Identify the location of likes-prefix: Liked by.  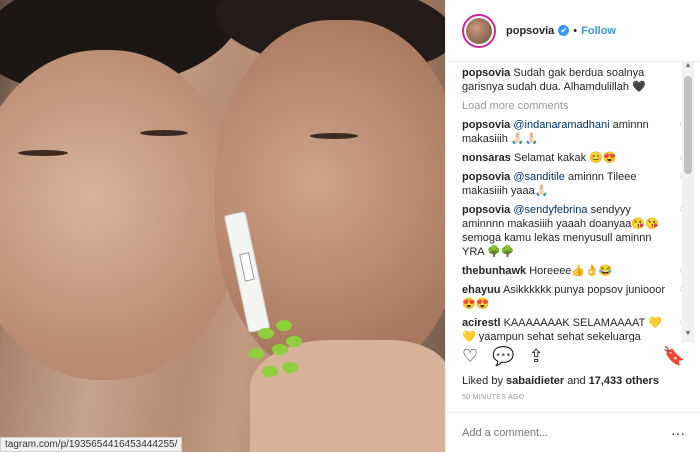
(482, 381).